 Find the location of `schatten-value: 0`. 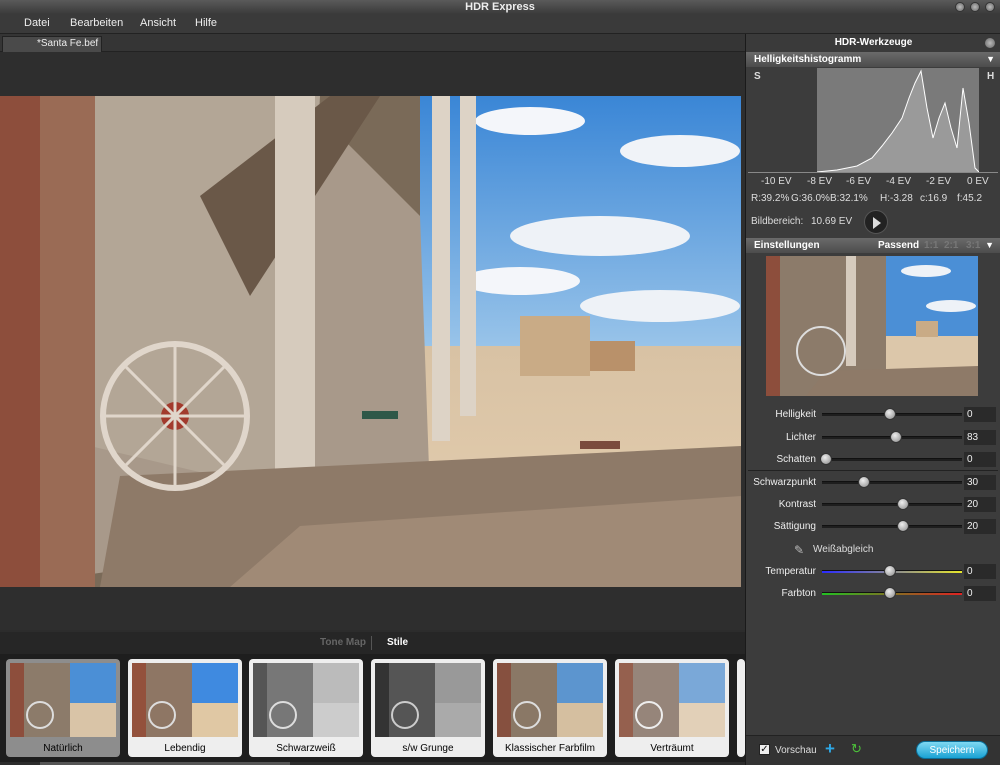

schatten-value: 0 is located at coordinates (980, 459).